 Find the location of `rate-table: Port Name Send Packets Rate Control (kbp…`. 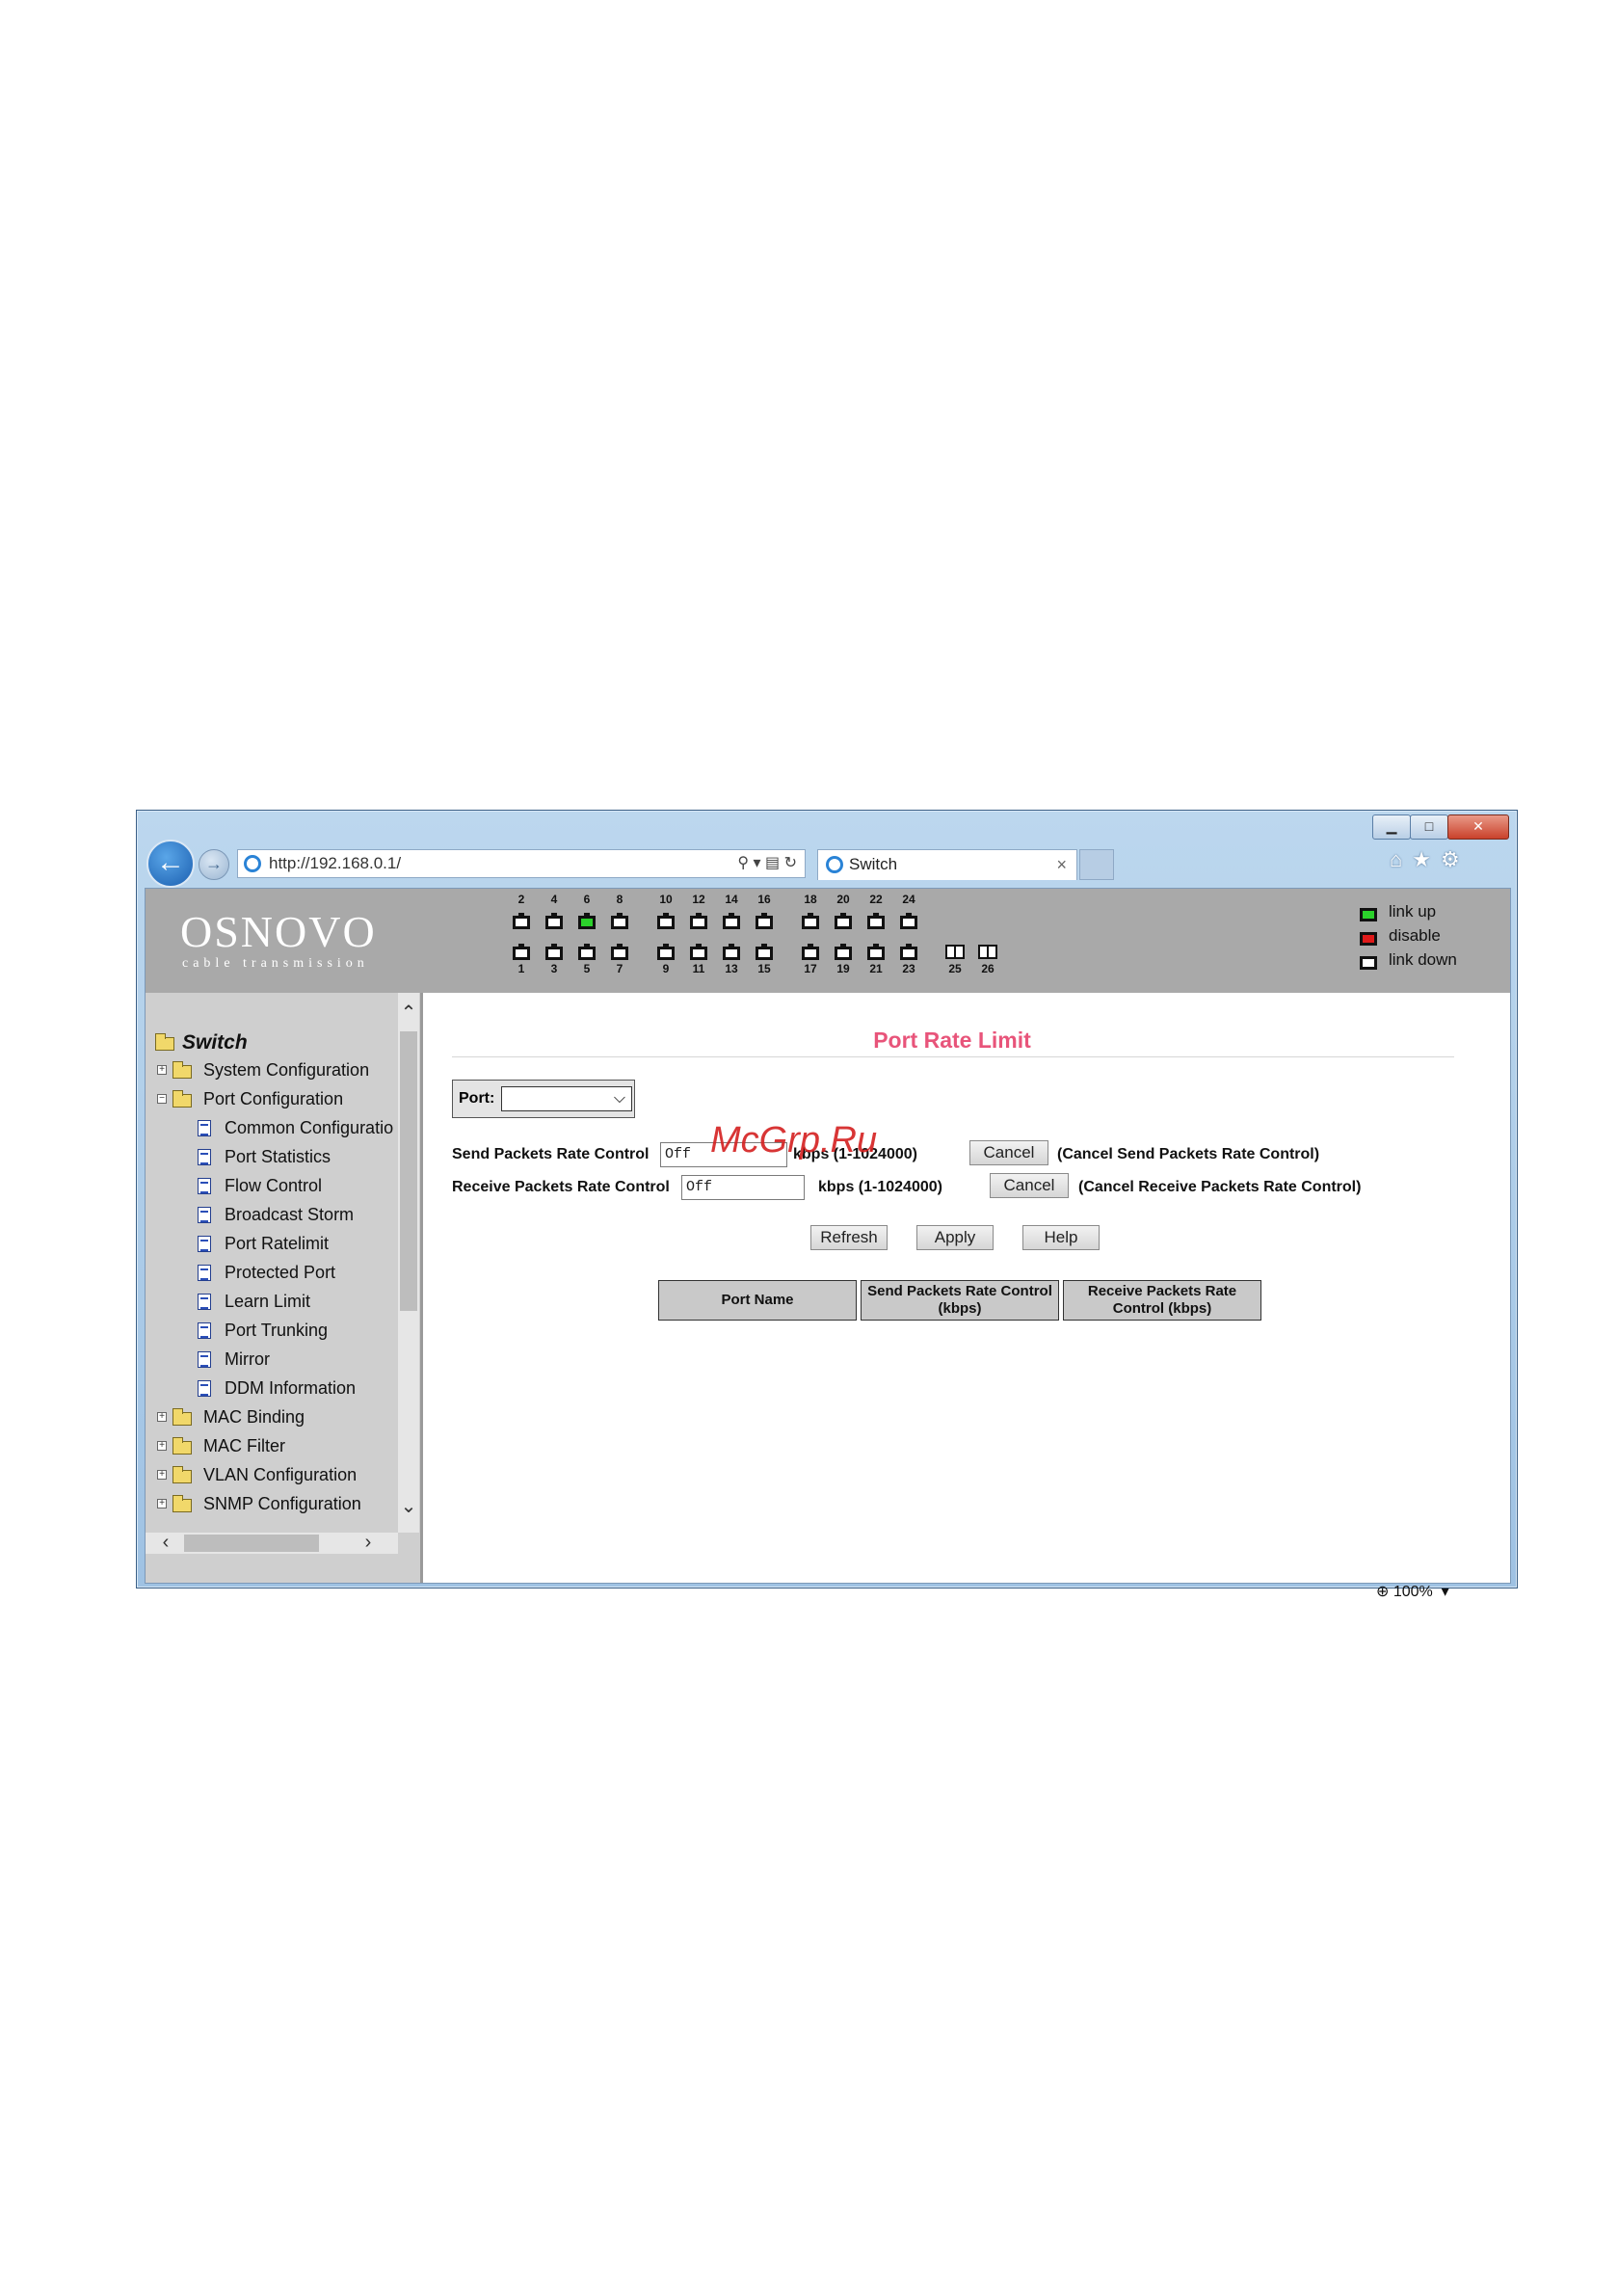

rate-table: Port Name Send Packets Rate Control (kbp… is located at coordinates (959, 1300).